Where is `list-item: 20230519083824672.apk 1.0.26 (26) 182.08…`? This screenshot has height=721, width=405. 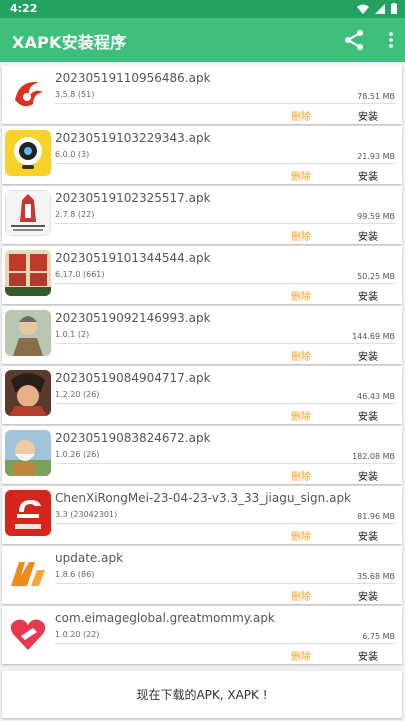
list-item: 20230519083824672.apk 1.0.26 (26) 182.08… is located at coordinates (202, 455).